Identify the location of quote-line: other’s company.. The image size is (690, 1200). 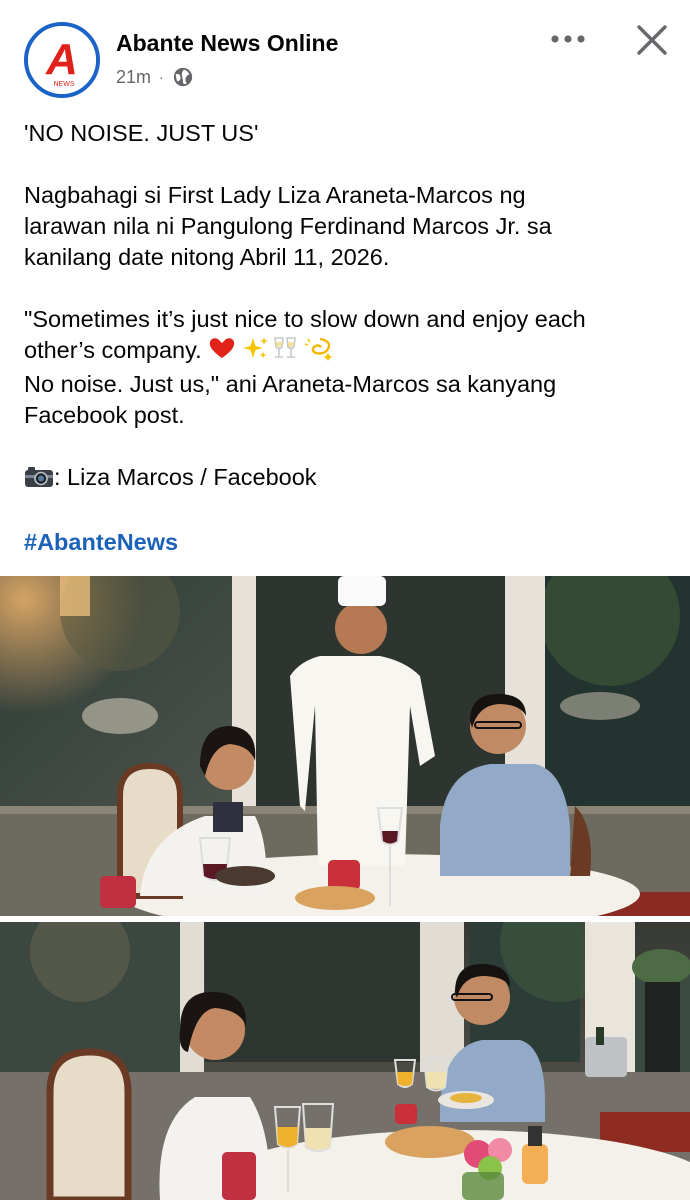
(349, 352).